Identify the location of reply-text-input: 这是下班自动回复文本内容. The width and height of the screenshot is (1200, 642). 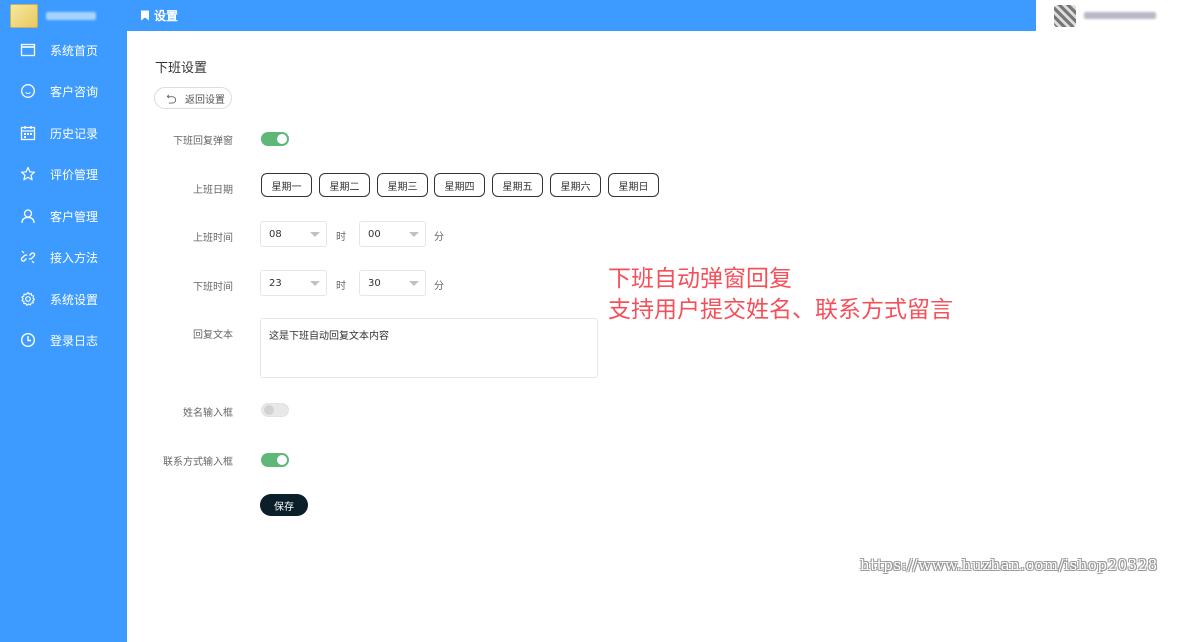
(429, 348).